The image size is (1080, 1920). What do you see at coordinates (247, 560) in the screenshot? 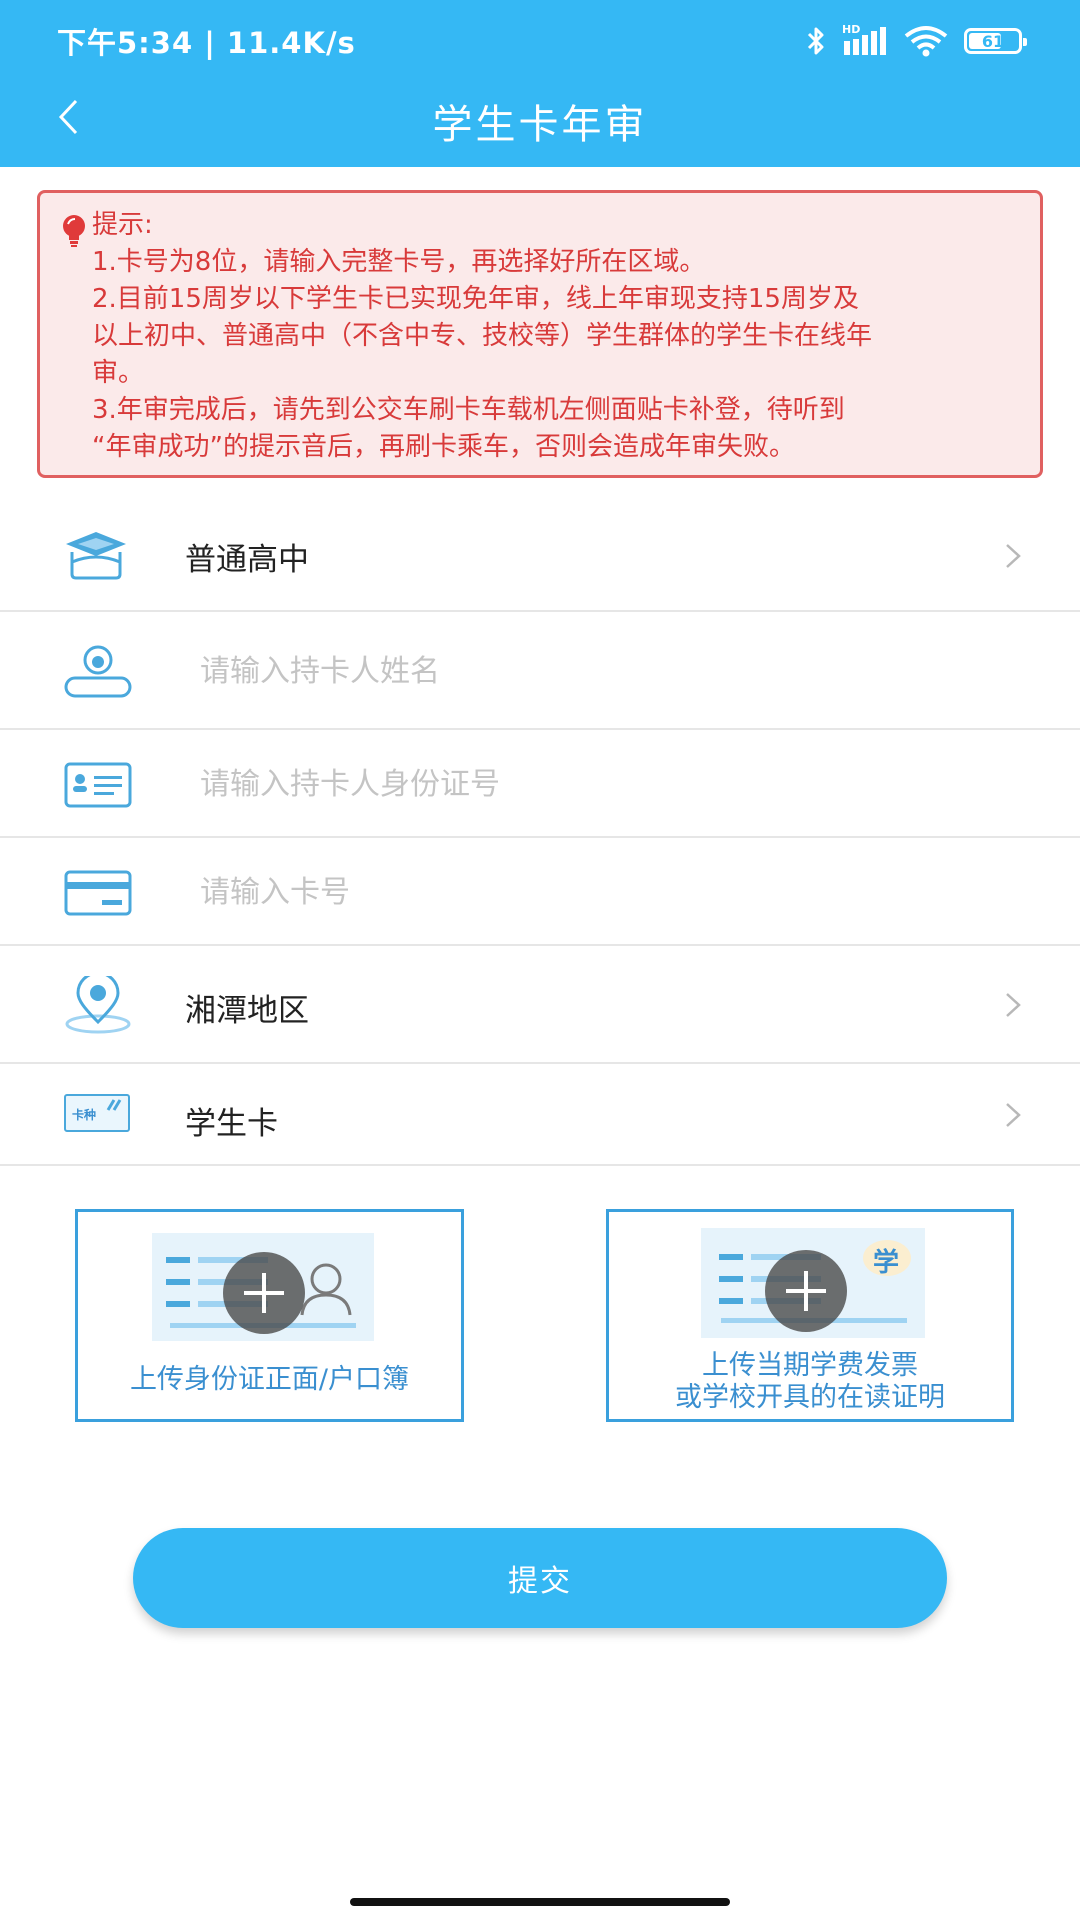
I see `school-type-value: 普通高中` at bounding box center [247, 560].